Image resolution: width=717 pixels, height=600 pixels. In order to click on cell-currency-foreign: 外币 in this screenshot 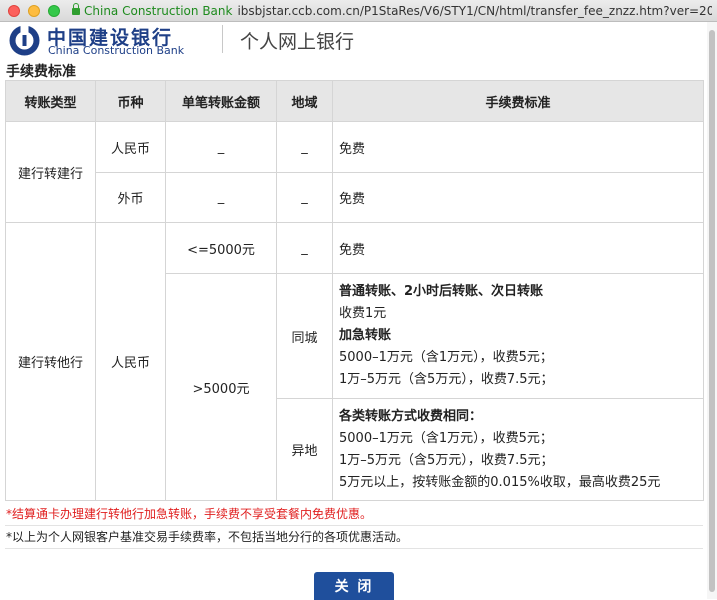, I will do `click(130, 197)`.